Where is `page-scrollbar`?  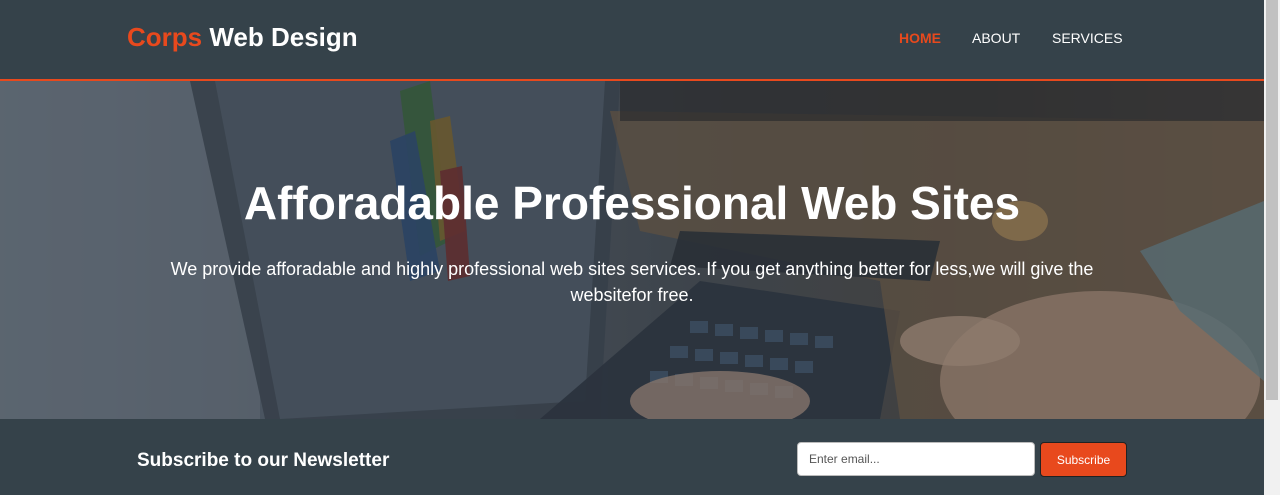
page-scrollbar is located at coordinates (1272, 247).